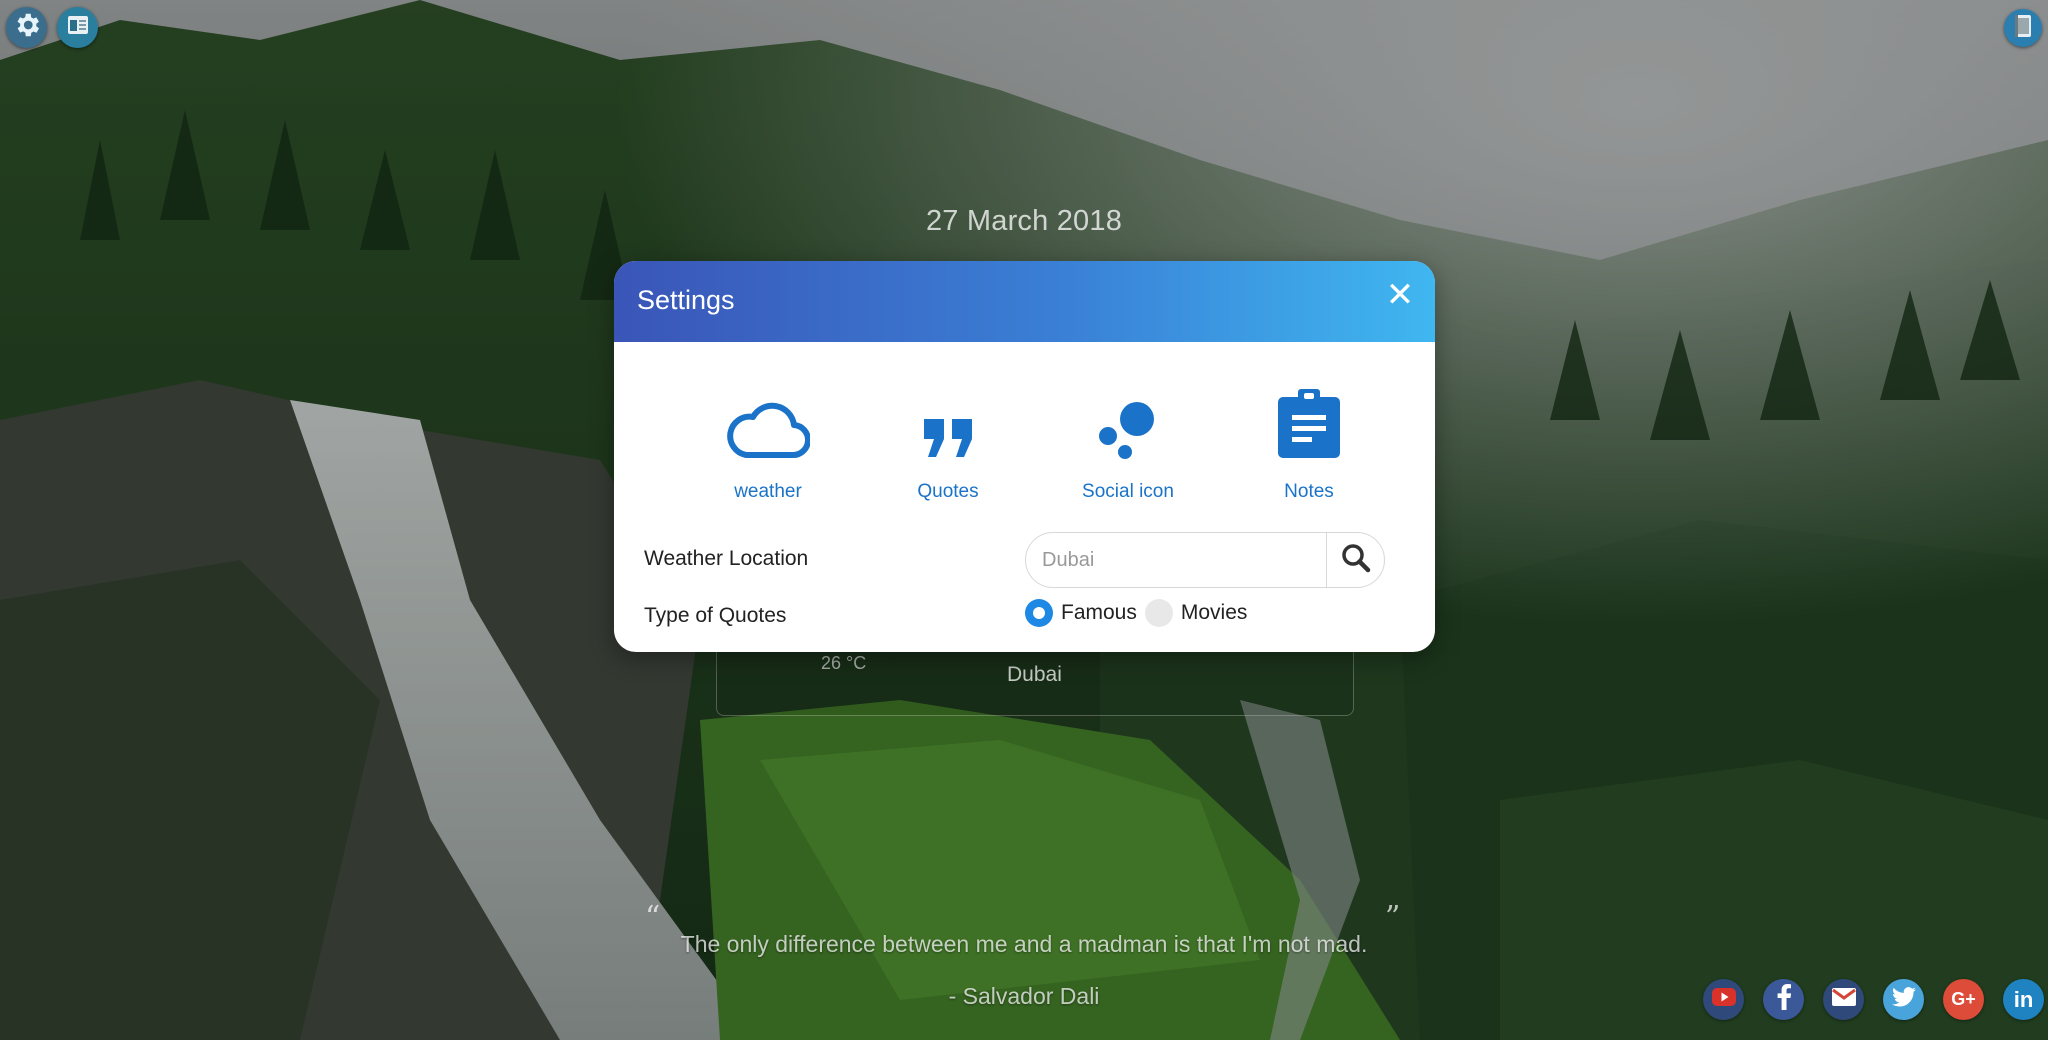 This screenshot has height=1040, width=2048. I want to click on weather-location-input, so click(1176, 560).